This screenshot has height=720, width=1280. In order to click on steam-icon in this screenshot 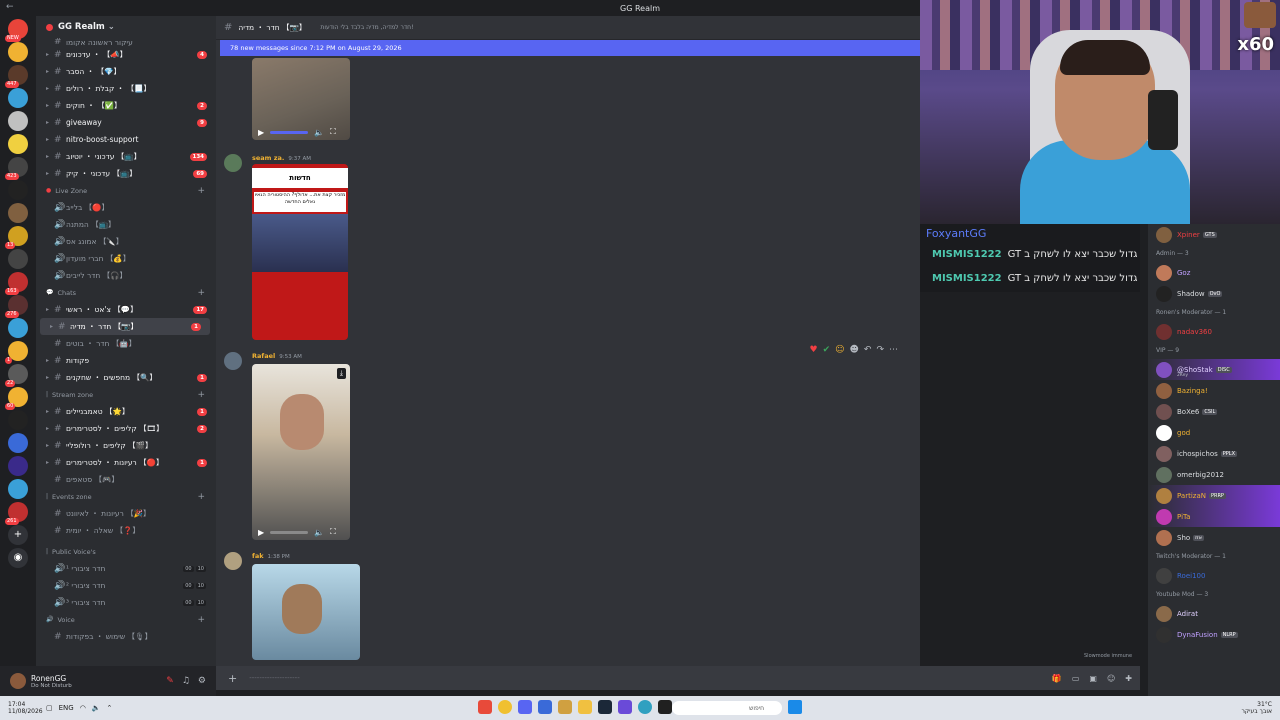, I will do `click(605, 707)`.